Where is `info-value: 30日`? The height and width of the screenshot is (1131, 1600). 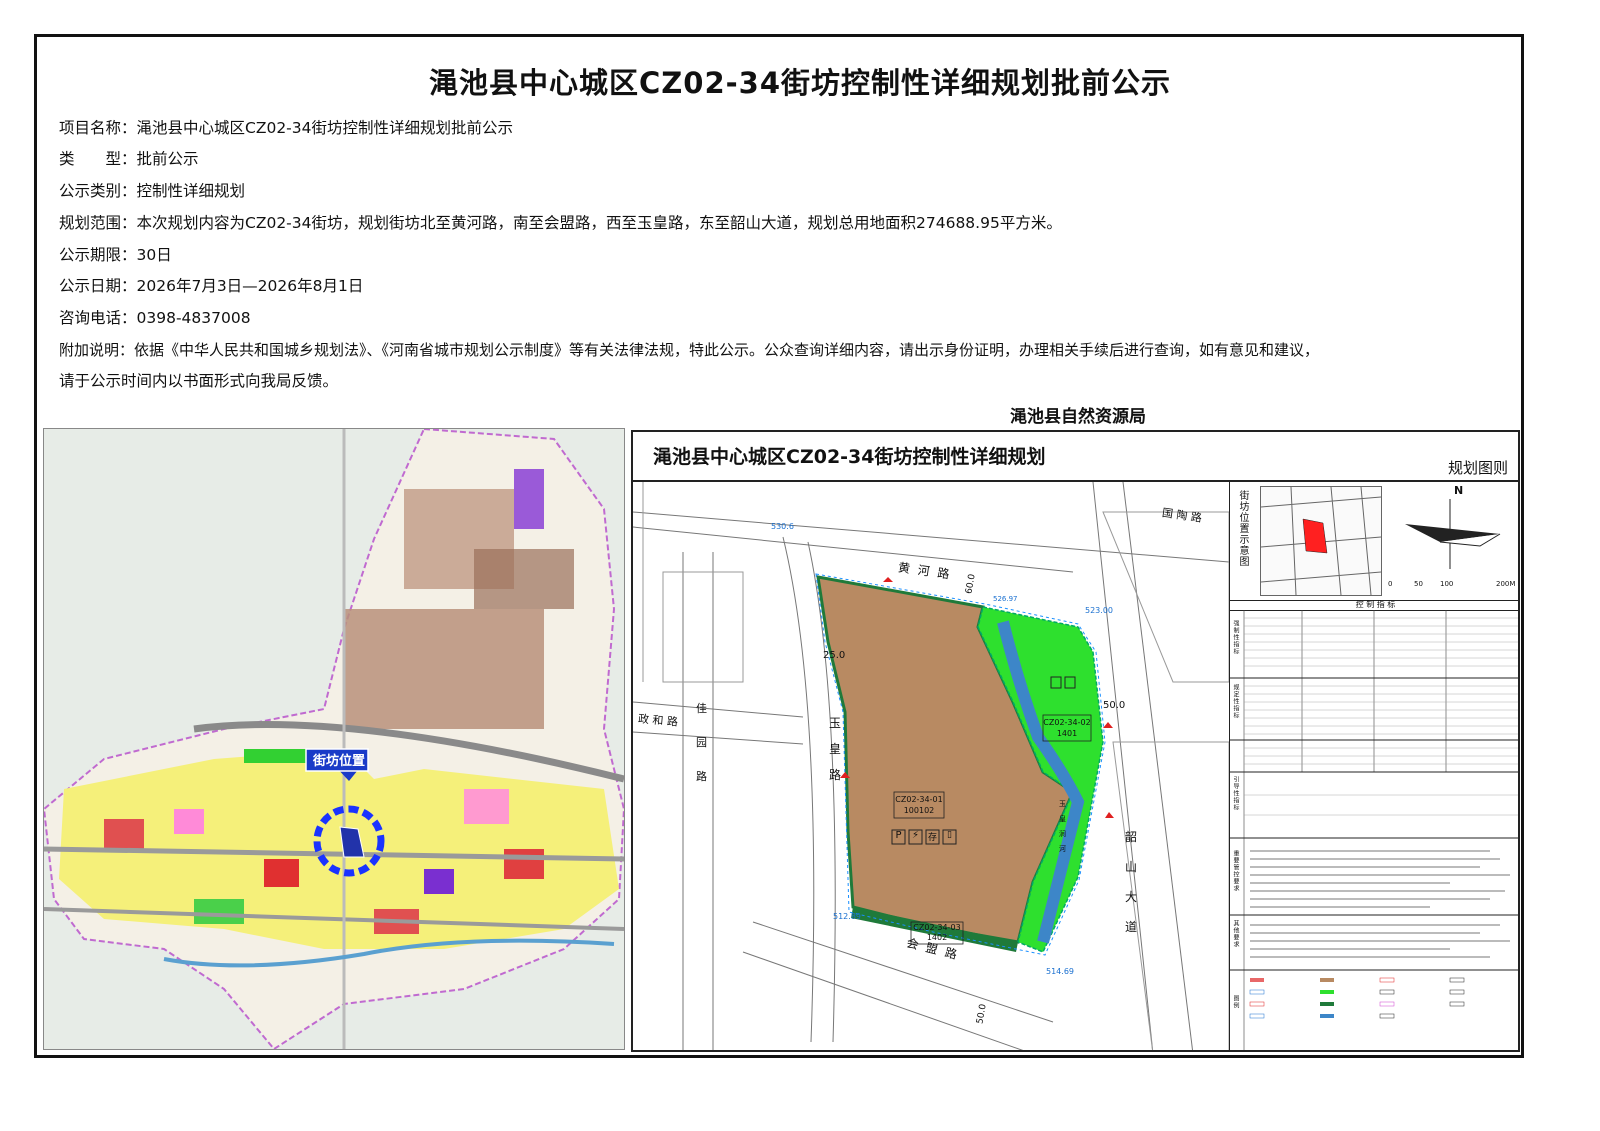
info-value: 30日 is located at coordinates (154, 255).